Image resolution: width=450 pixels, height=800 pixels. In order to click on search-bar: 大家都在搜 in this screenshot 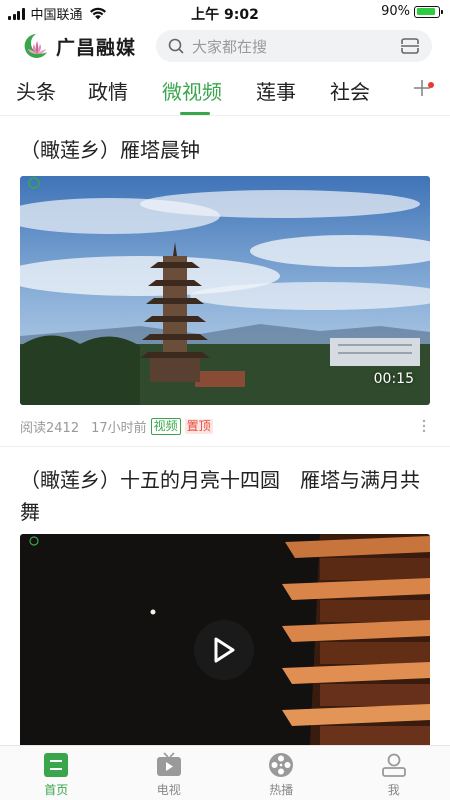, I will do `click(294, 46)`.